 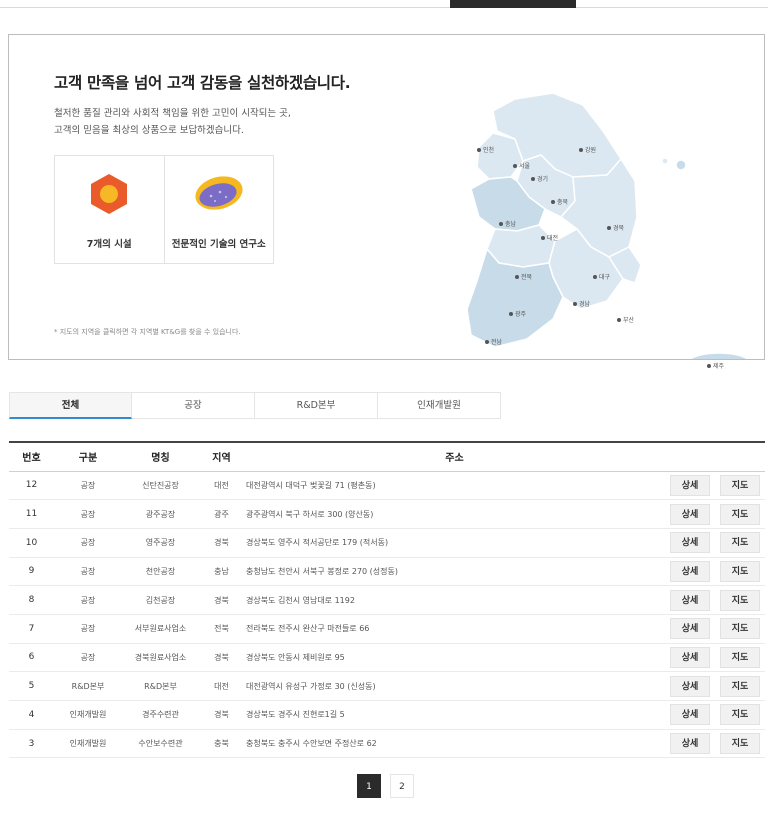 I want to click on table-row: 6 공장 경북원료사업소 경북 경상북도 안동시 제비원로 95 상세 지도, so click(x=387, y=658).